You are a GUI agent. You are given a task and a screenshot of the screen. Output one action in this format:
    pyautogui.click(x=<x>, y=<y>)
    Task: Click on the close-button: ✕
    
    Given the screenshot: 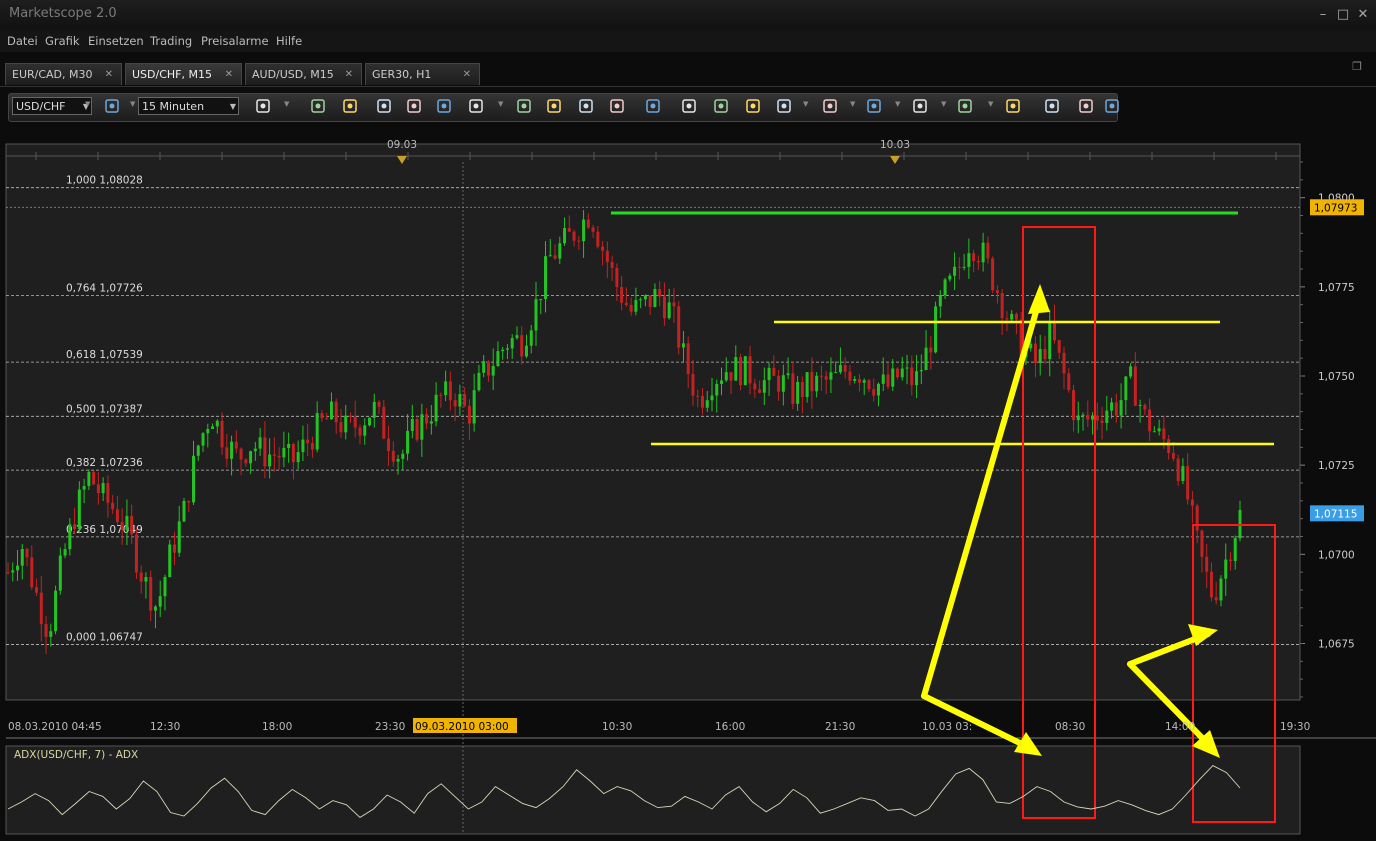 What is the action you would take?
    pyautogui.click(x=1363, y=15)
    